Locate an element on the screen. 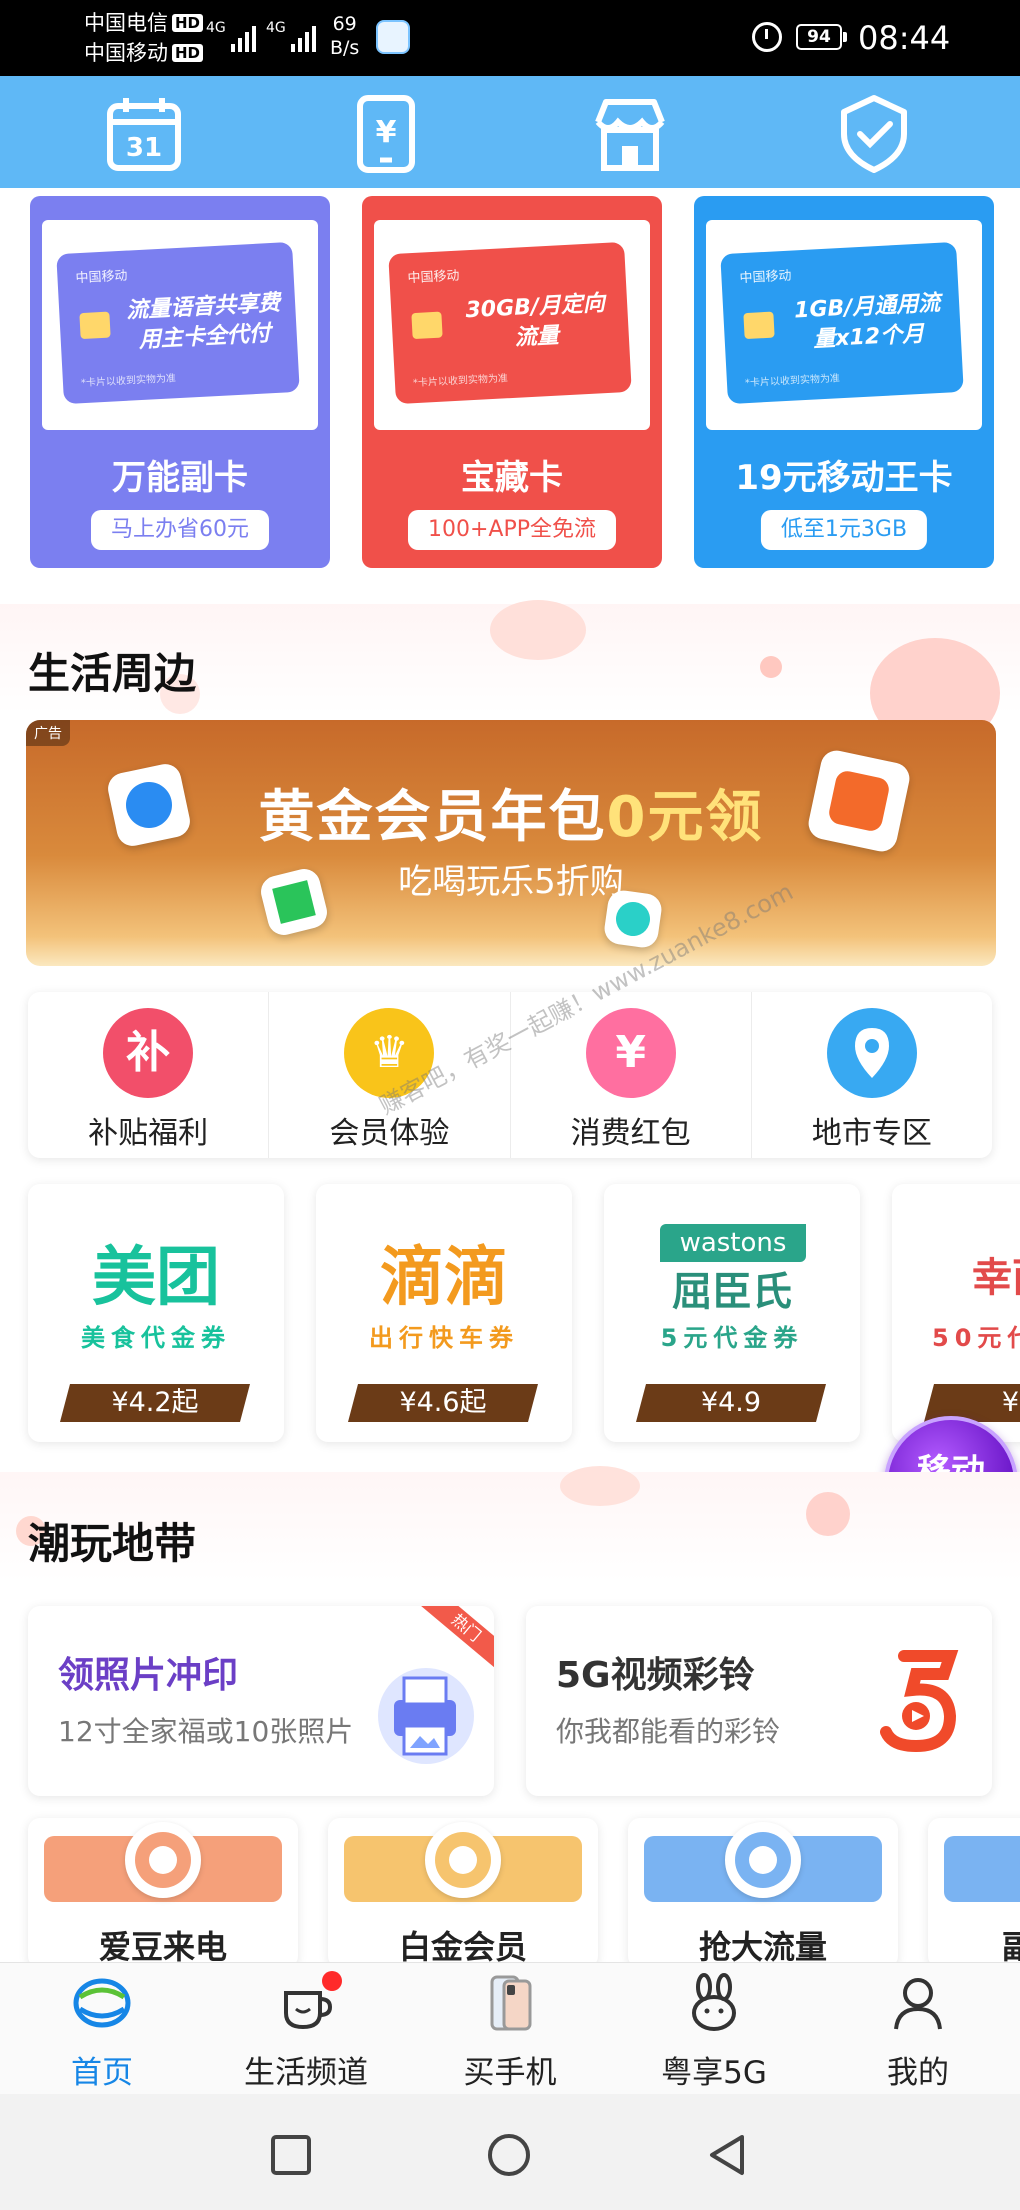 This screenshot has height=2210, width=1020. signal-2-icon: 4G is located at coordinates (291, 36).